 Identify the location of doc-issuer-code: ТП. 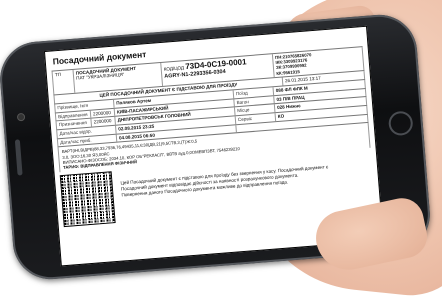
(63, 82).